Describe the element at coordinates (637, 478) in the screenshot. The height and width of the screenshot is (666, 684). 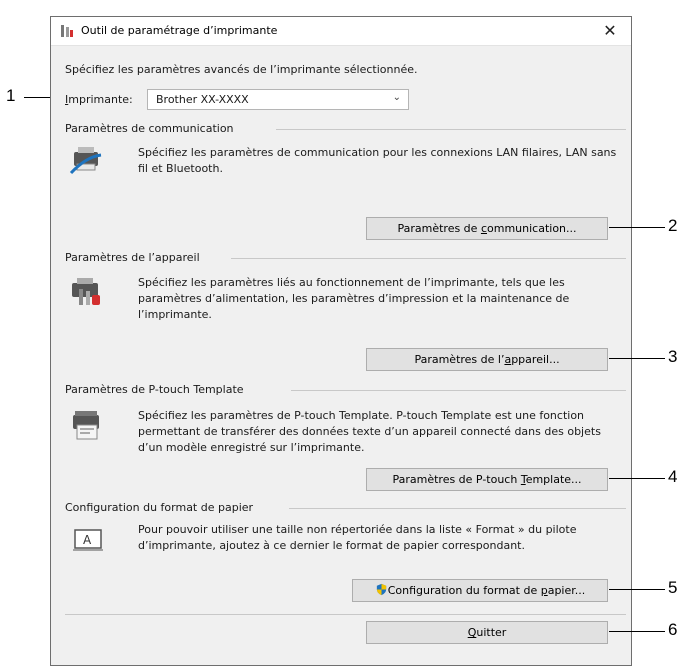
I see `callout-4-line` at that location.